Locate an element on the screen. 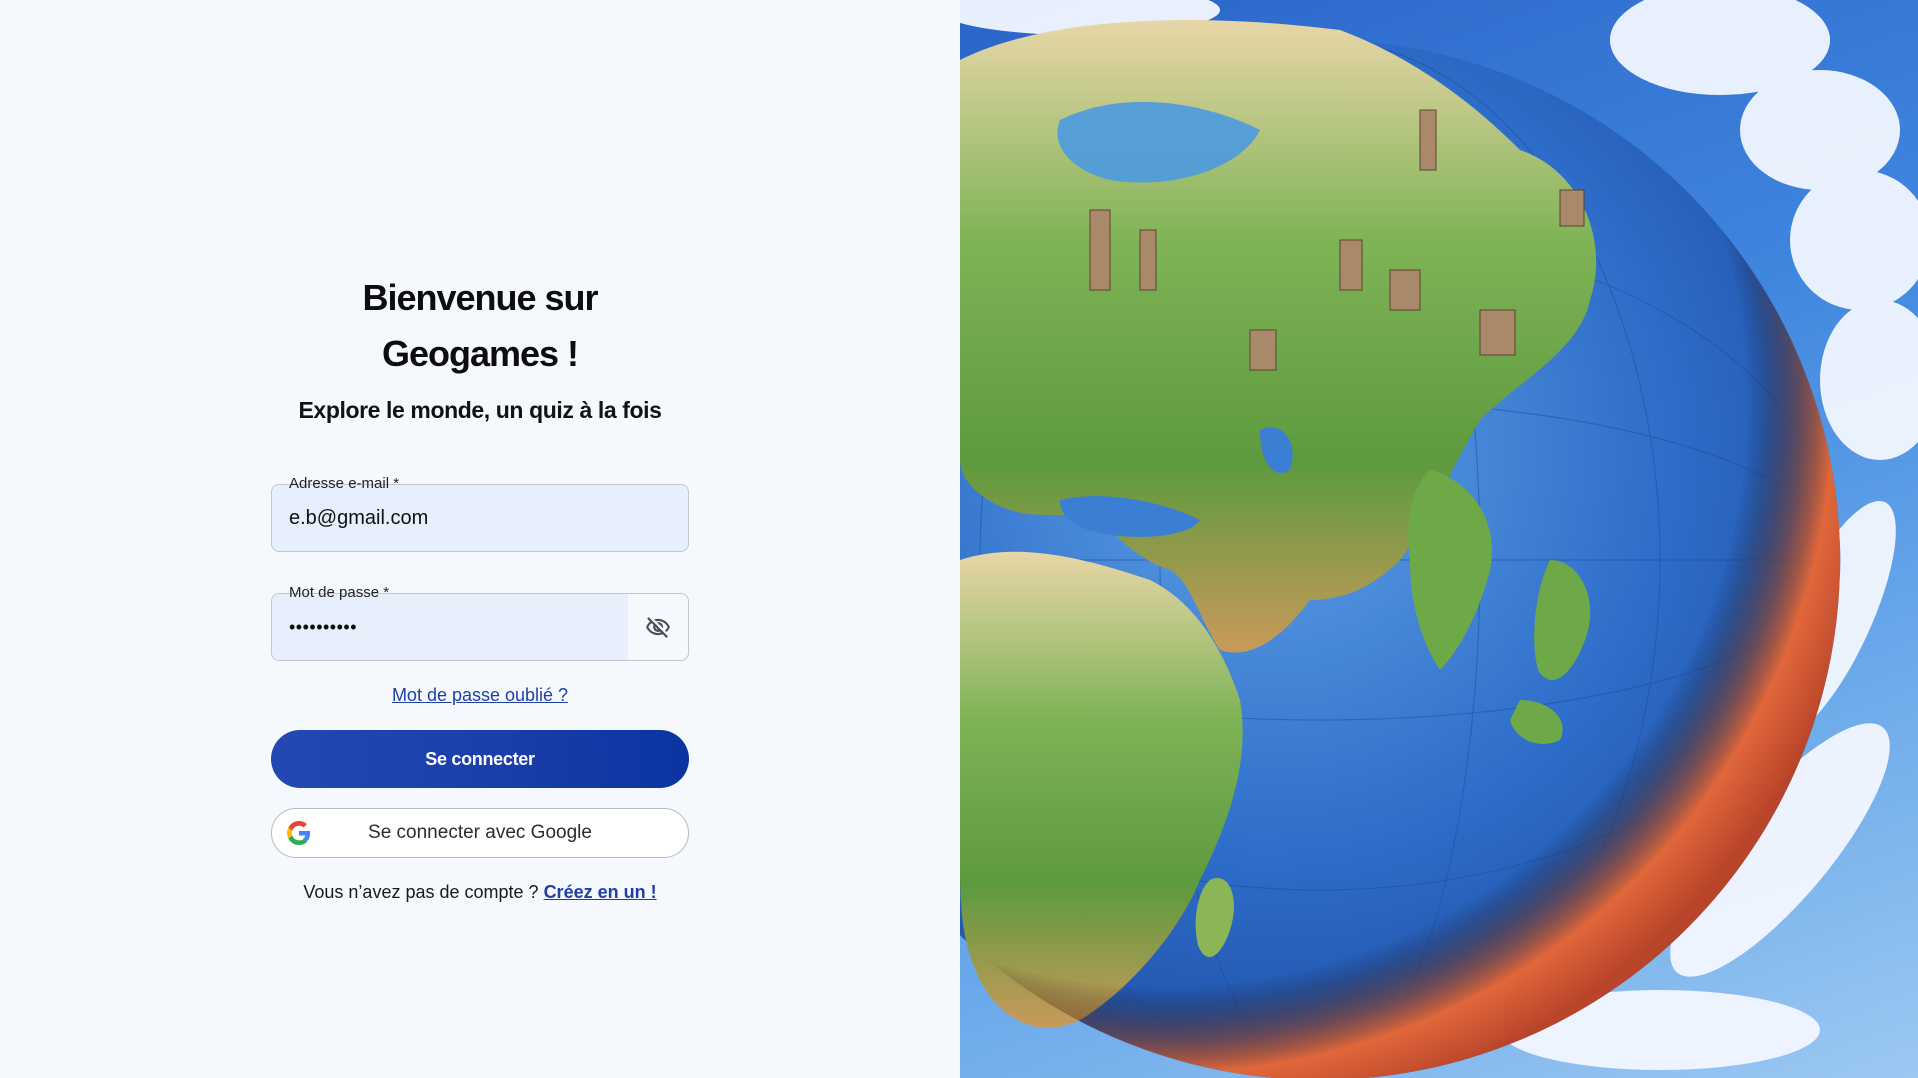 The height and width of the screenshot is (1078, 1918). google-login-label: Se connecter avec Google is located at coordinates (480, 832).